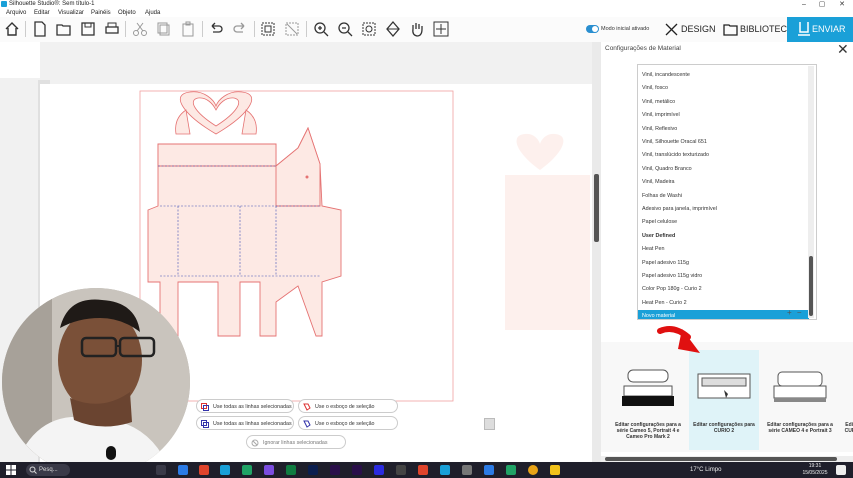  Describe the element at coordinates (188, 29) in the screenshot. I see `paste-icon` at that location.